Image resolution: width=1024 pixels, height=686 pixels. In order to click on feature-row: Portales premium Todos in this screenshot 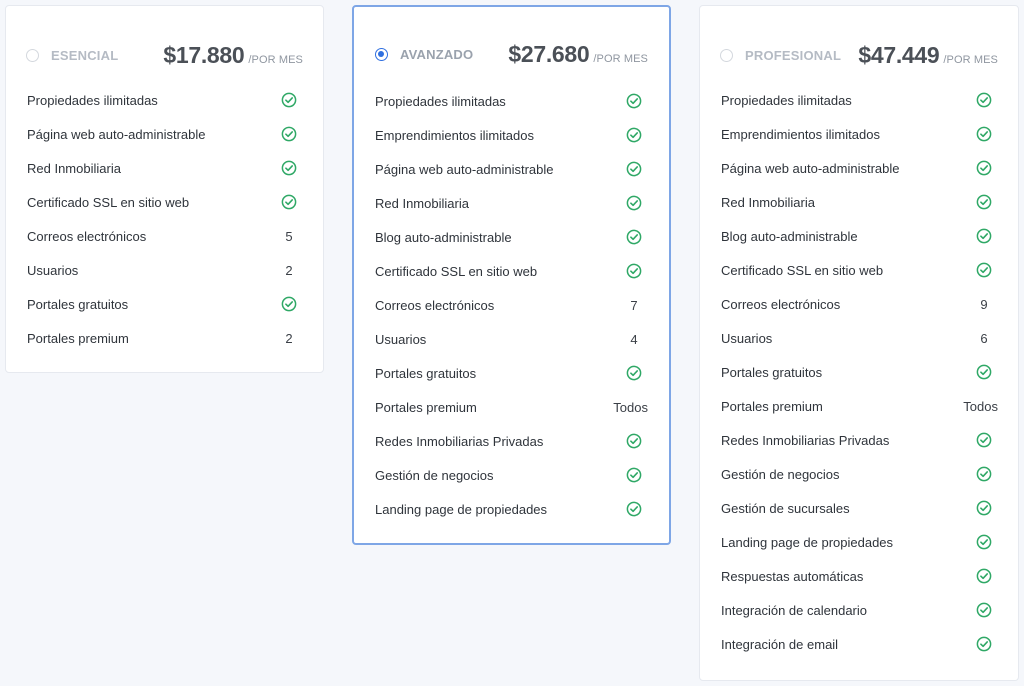, I will do `click(511, 407)`.